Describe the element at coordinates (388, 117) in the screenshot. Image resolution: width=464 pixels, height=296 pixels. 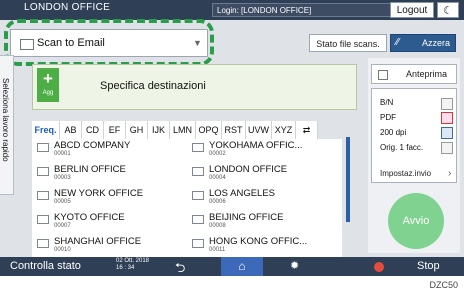
I see `setting-format: PDF` at that location.